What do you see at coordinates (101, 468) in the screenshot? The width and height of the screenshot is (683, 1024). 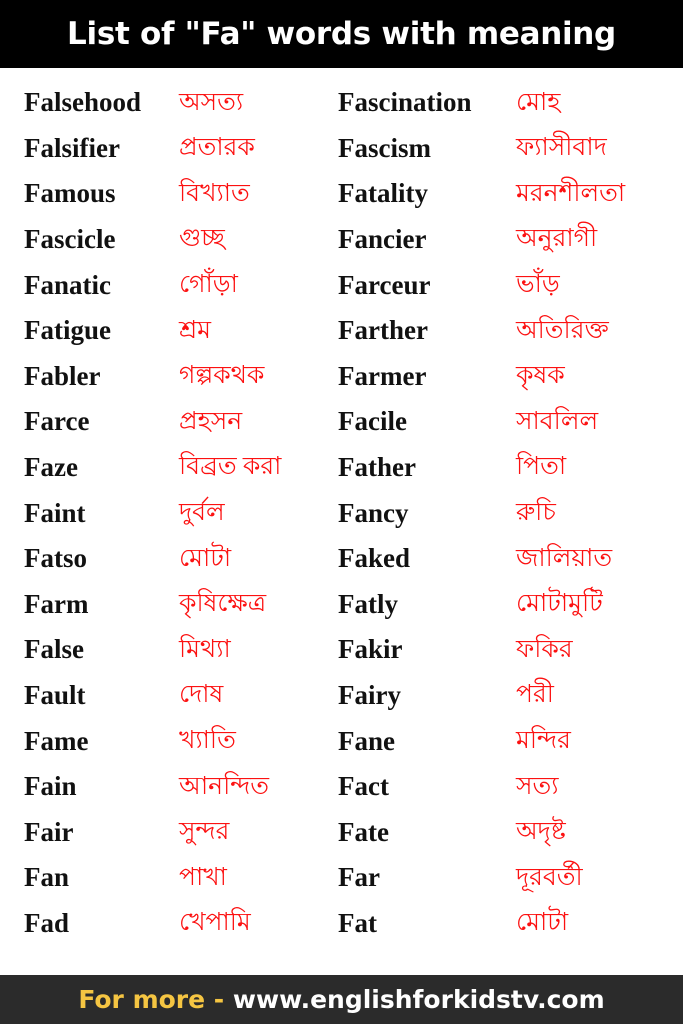 I see `word-cell: Faze` at bounding box center [101, 468].